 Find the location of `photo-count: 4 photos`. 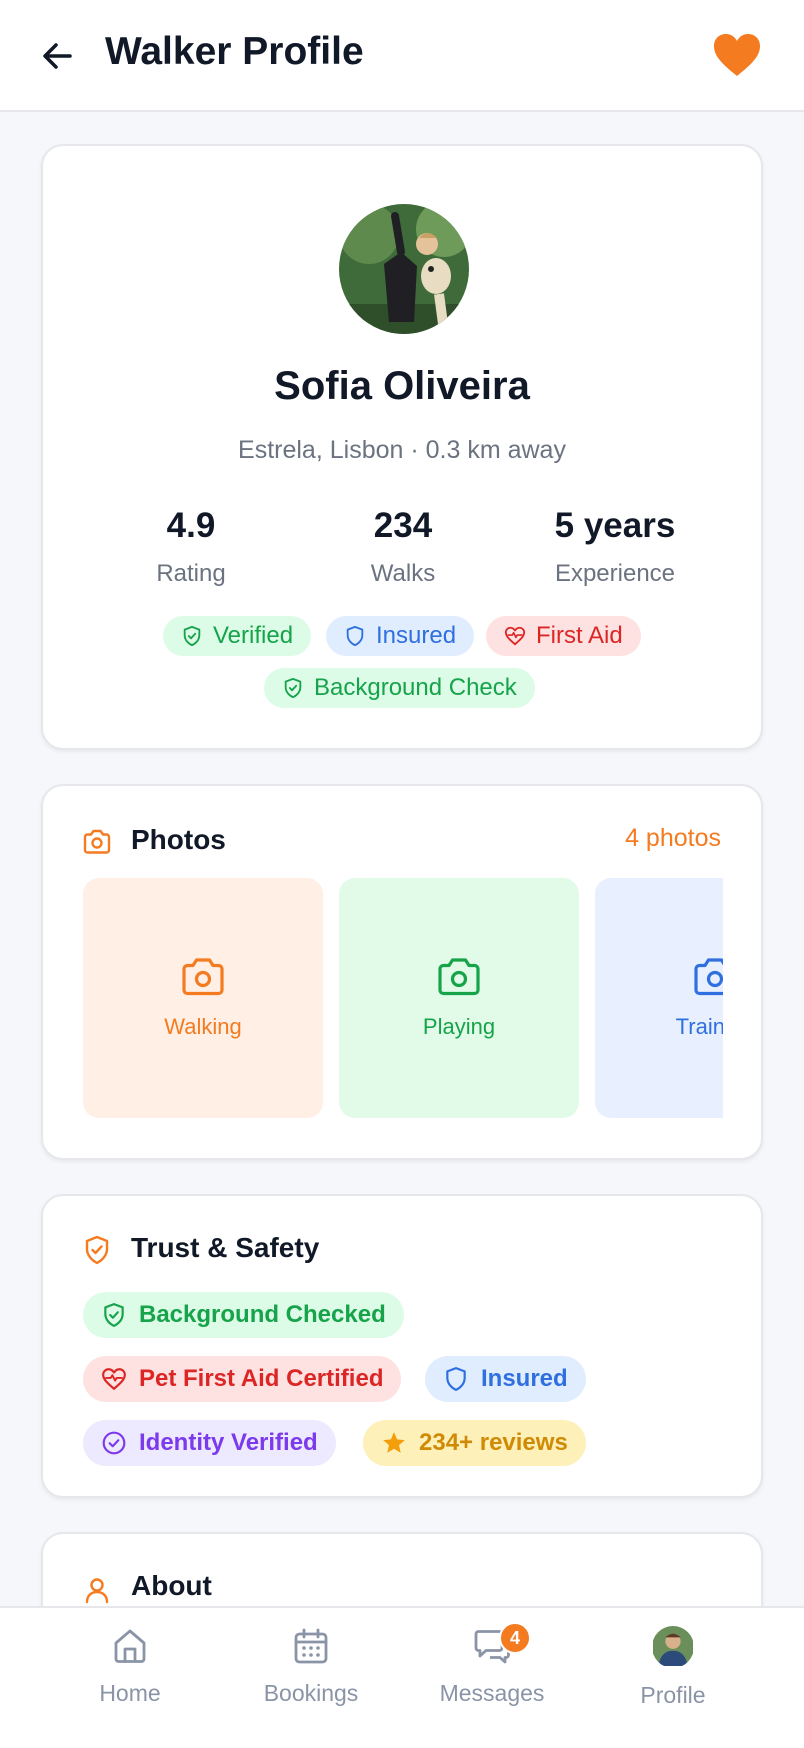

photo-count: 4 photos is located at coordinates (673, 838).